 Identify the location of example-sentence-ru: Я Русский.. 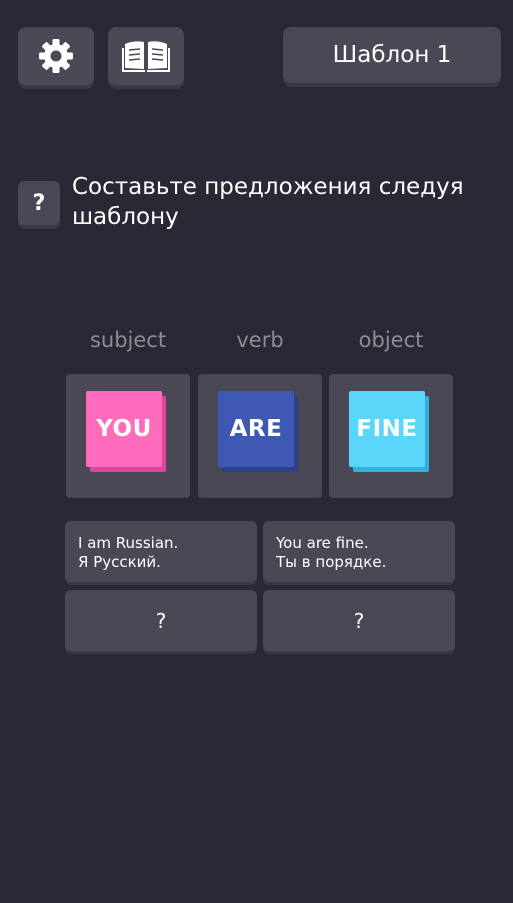
(119, 562).